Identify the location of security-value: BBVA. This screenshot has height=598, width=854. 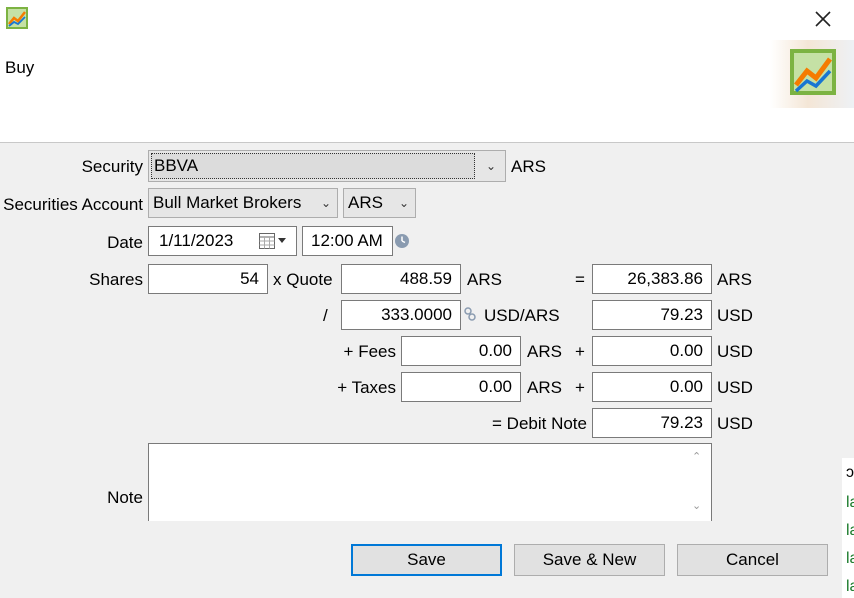
(313, 166).